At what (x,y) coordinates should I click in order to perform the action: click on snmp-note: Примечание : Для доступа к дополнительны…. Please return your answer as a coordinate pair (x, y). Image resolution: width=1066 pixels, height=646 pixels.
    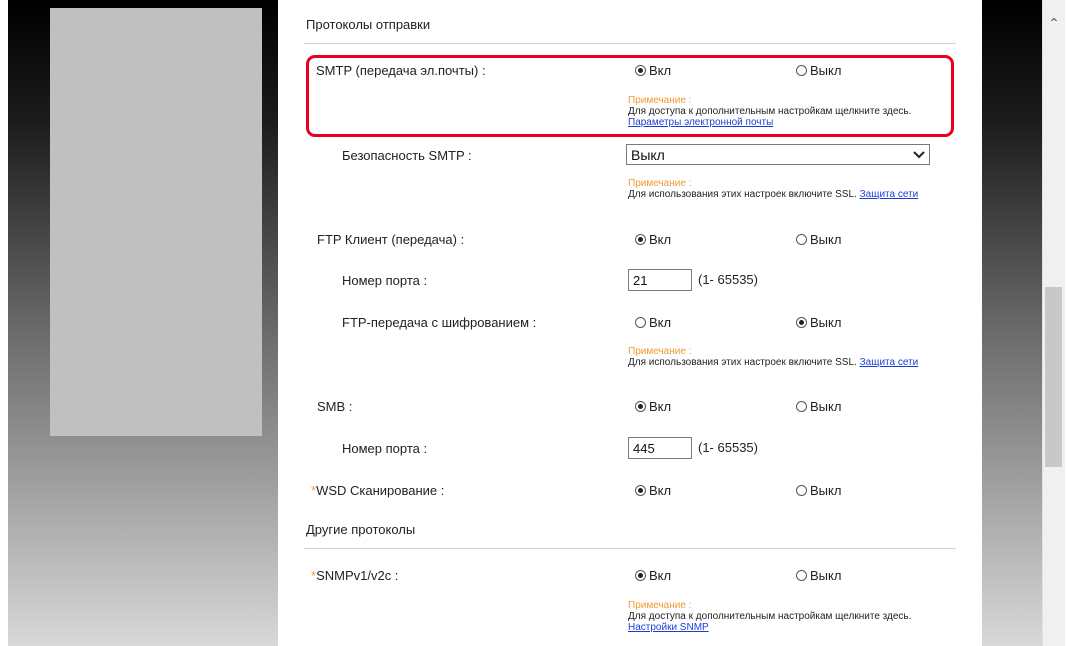
    Looking at the image, I should click on (793, 616).